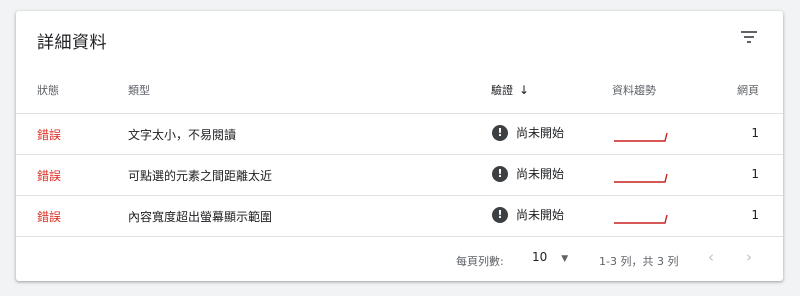 This screenshot has height=296, width=800. What do you see at coordinates (399, 134) in the screenshot?
I see `table-row: 錯誤 文字太小，不易閱讀 ! 尚未開始 1` at bounding box center [399, 134].